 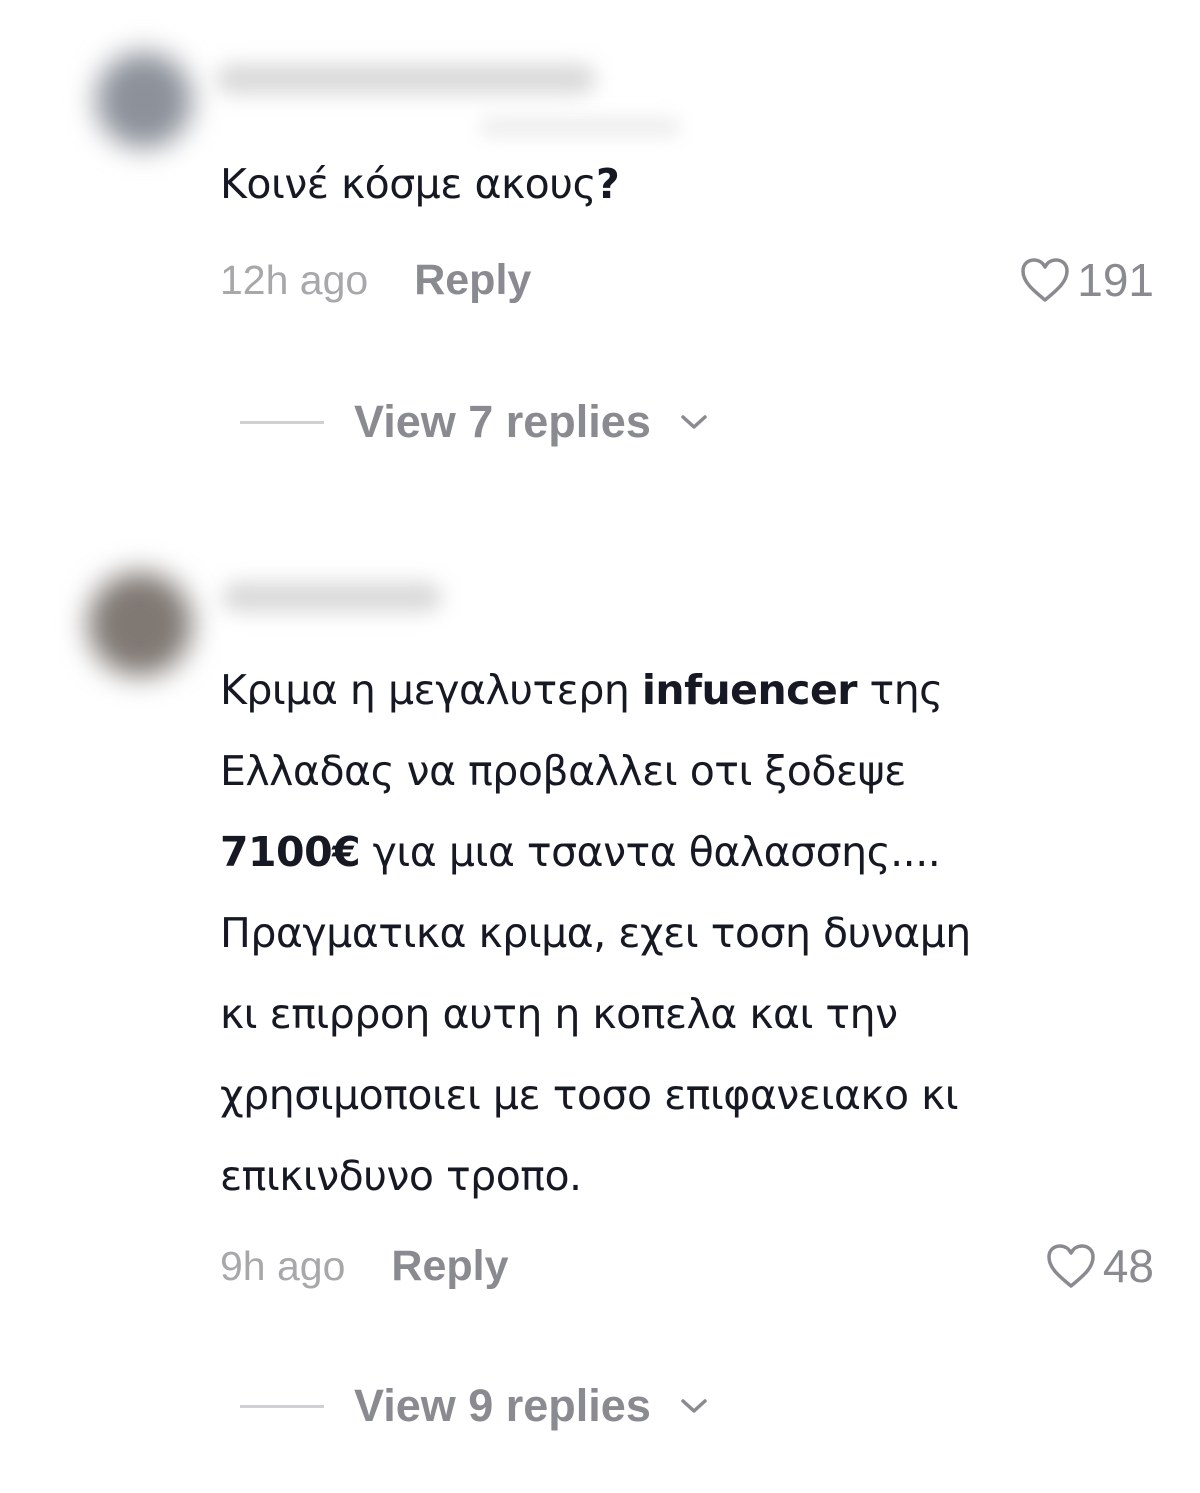 What do you see at coordinates (595, 933) in the screenshot?
I see `comment-line: Πραγματικα κριμα, εχει τοση δυναμη` at bounding box center [595, 933].